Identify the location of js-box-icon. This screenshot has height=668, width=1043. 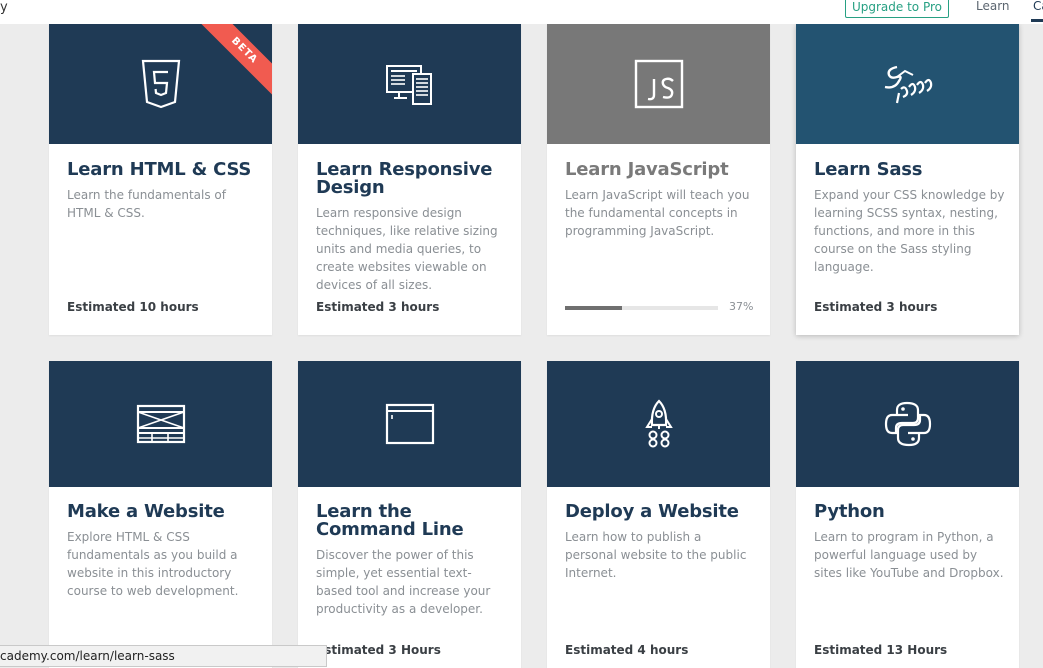
(658, 84).